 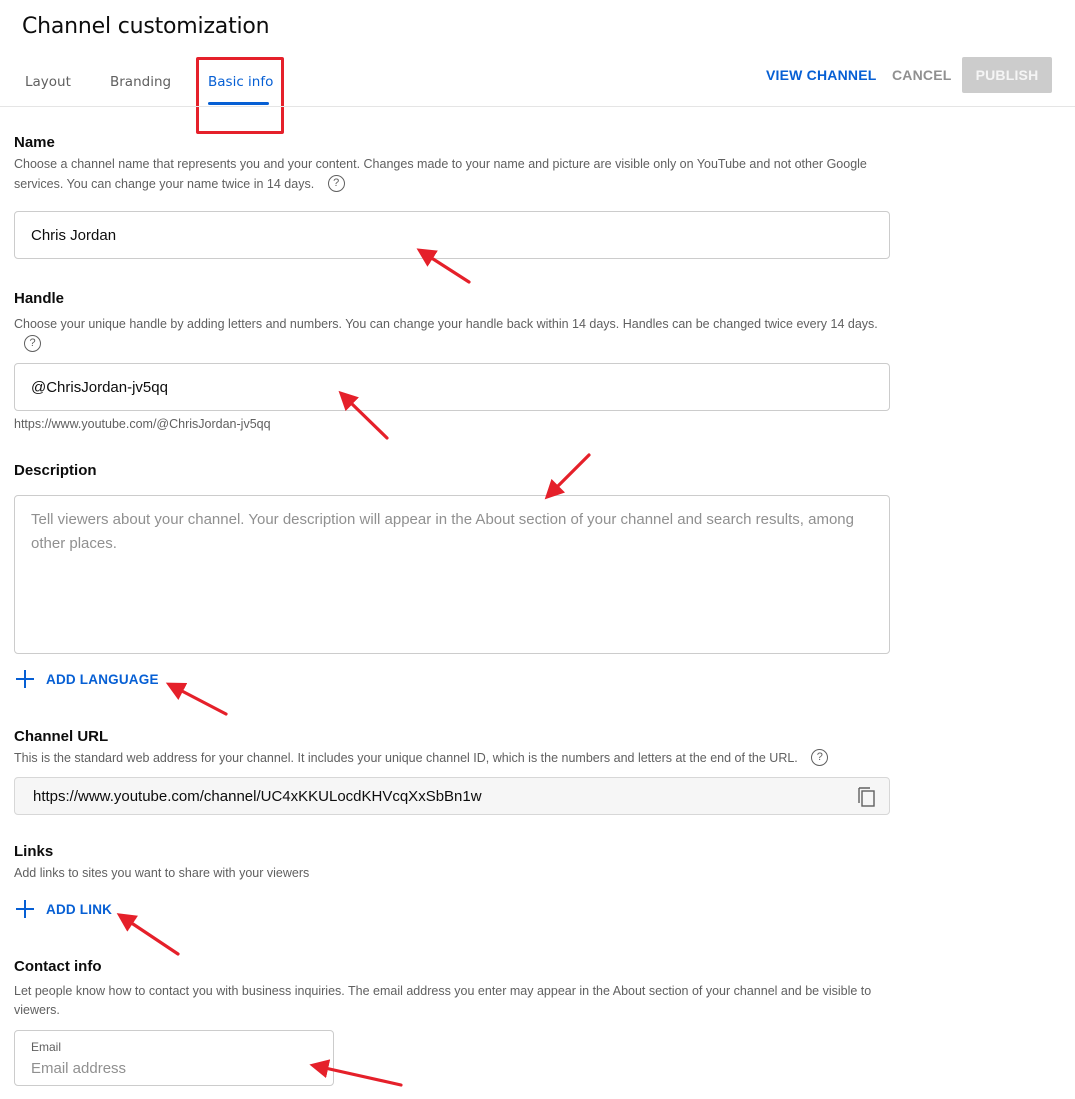 I want to click on annotation-highlight-box, so click(x=240, y=95).